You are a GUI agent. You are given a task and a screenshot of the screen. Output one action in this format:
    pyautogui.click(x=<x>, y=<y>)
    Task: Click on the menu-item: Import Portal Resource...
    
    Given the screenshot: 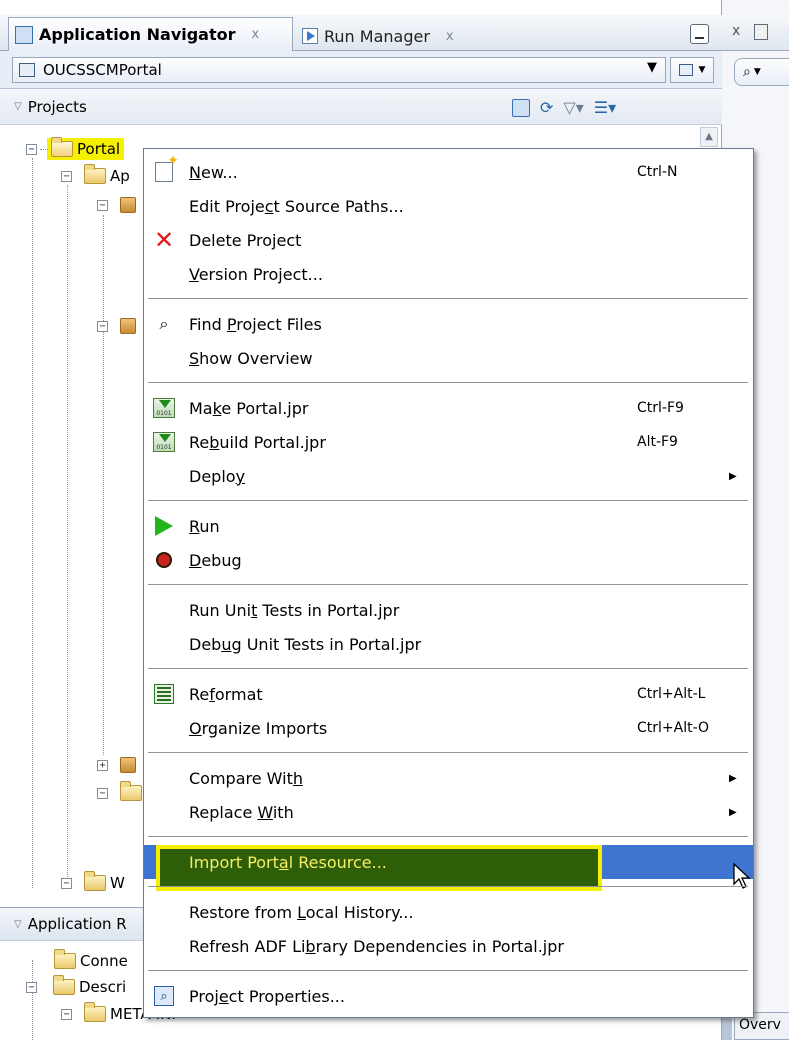 What is the action you would take?
    pyautogui.click(x=448, y=867)
    